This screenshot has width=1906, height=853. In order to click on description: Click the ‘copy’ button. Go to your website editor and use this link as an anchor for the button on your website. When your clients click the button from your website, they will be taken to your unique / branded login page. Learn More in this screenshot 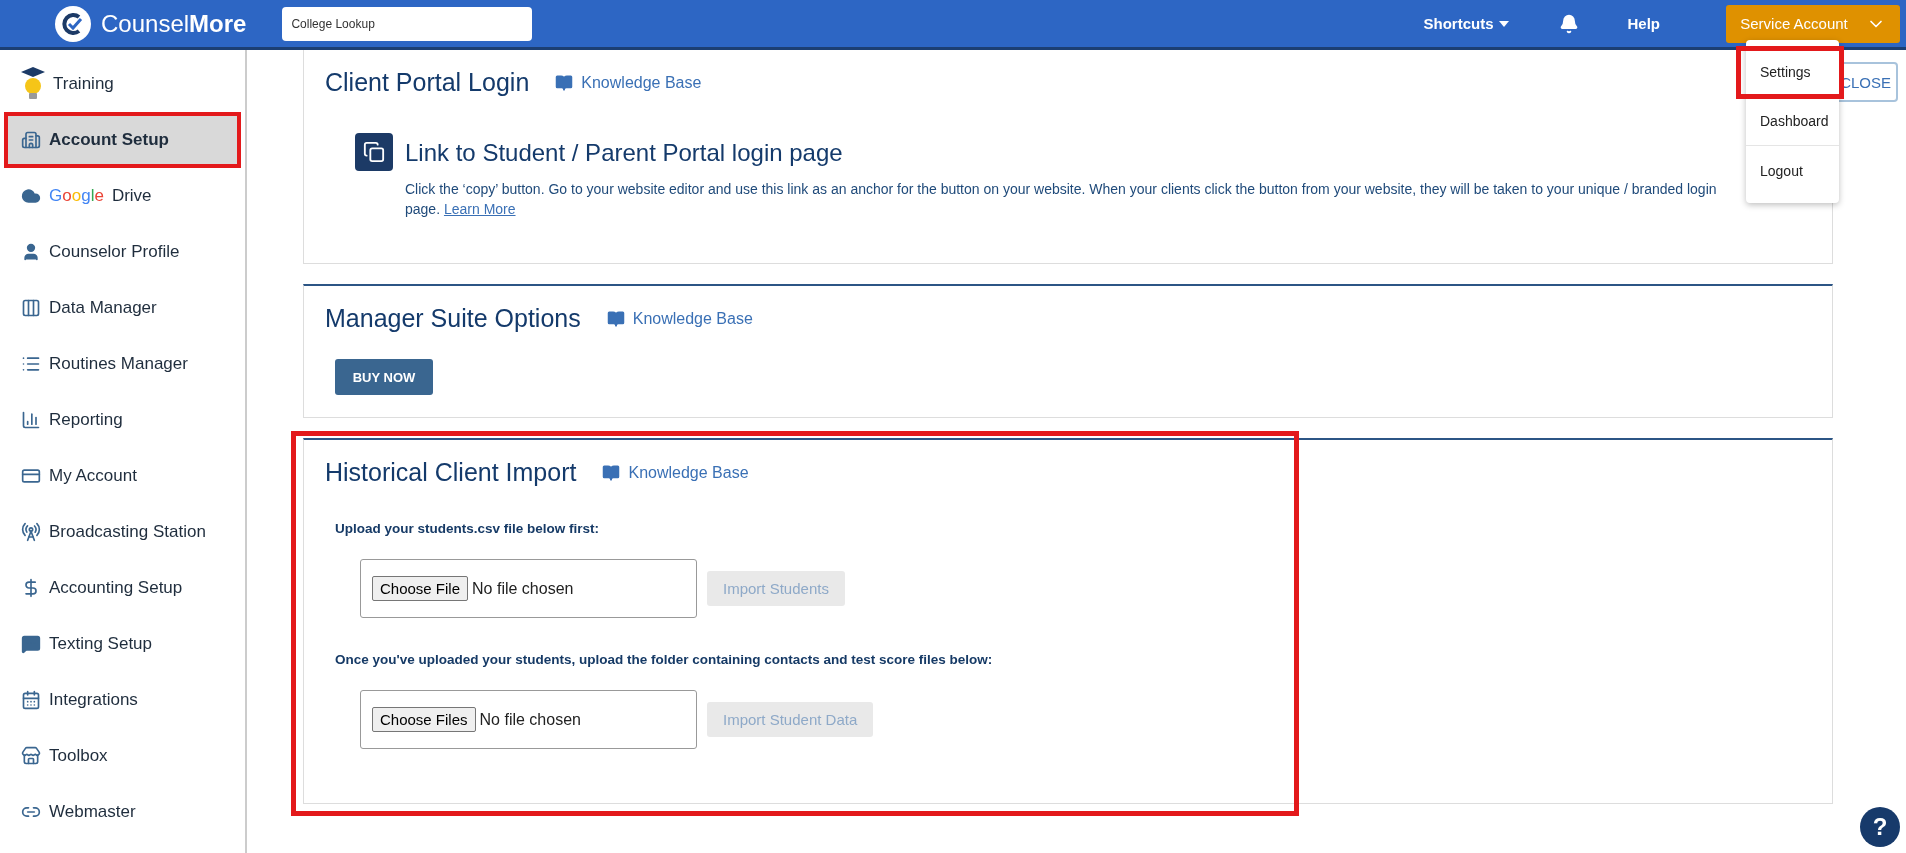, I will do `click(1061, 199)`.